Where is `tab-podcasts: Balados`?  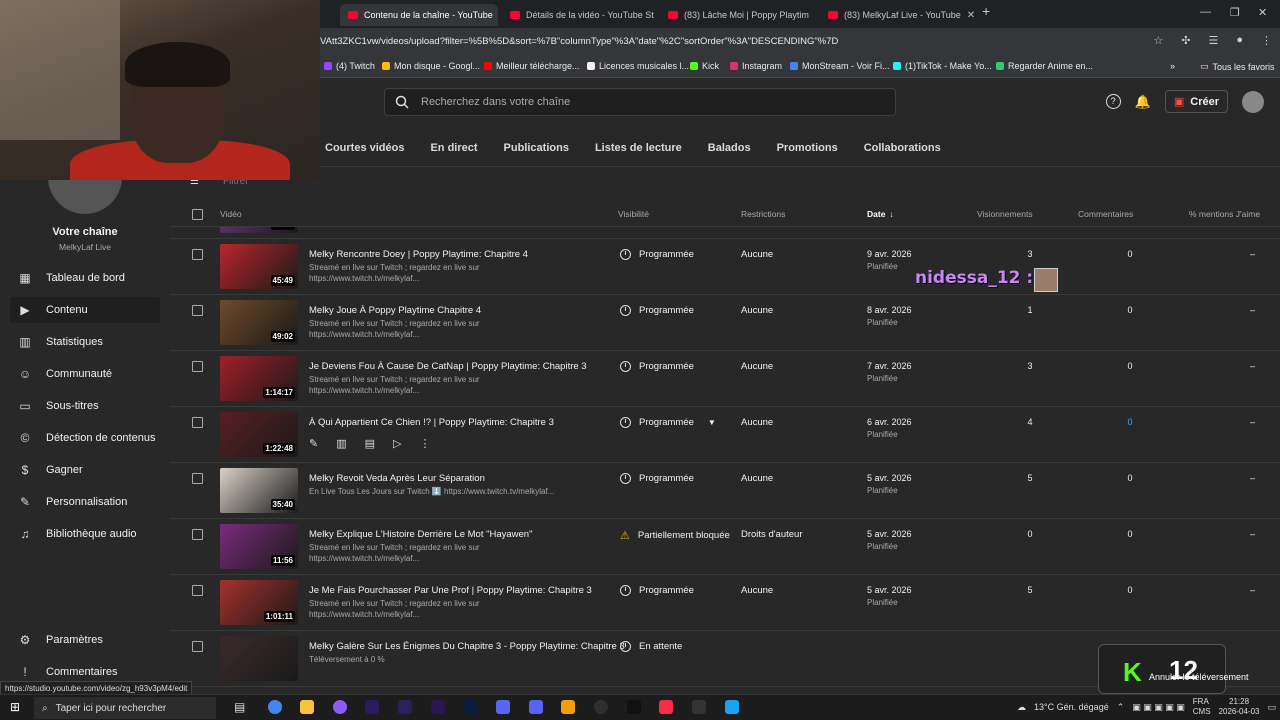 tab-podcasts: Balados is located at coordinates (729, 148).